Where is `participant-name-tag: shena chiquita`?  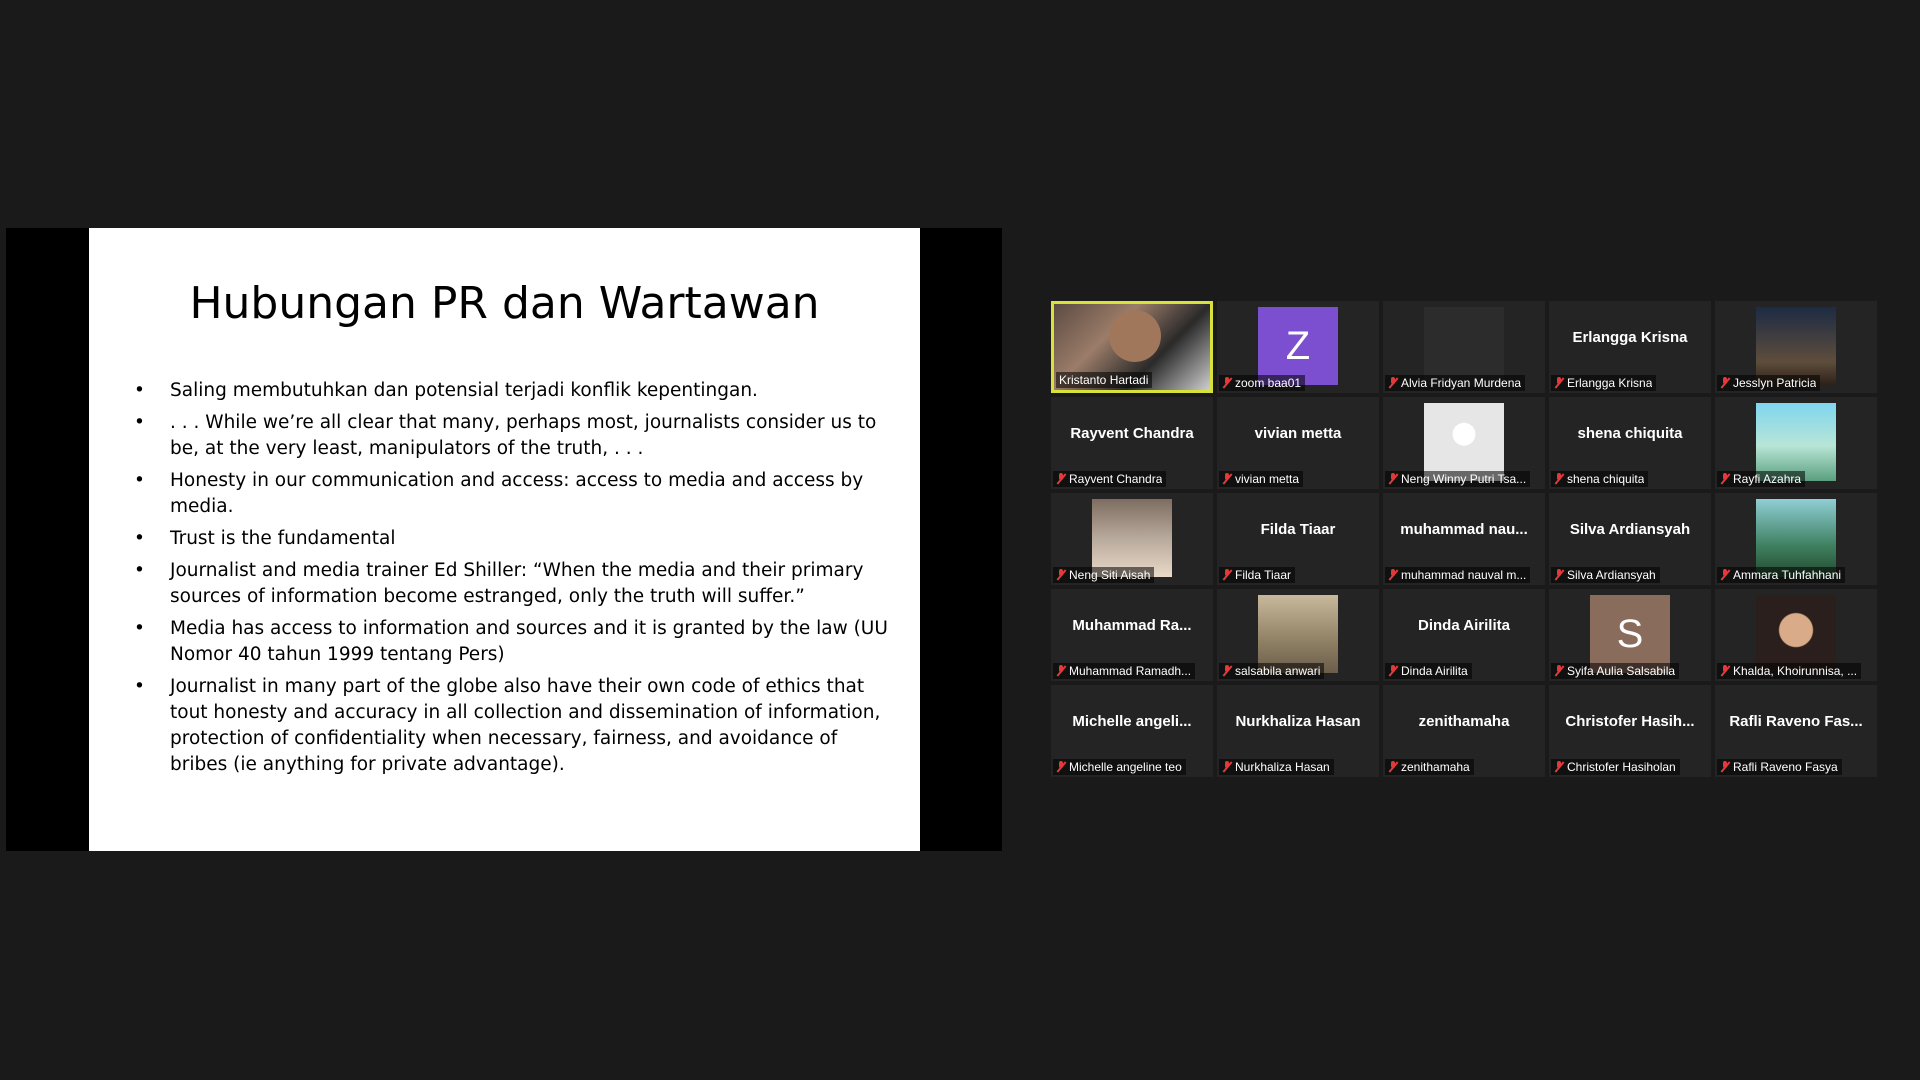 participant-name-tag: shena chiquita is located at coordinates (1600, 479).